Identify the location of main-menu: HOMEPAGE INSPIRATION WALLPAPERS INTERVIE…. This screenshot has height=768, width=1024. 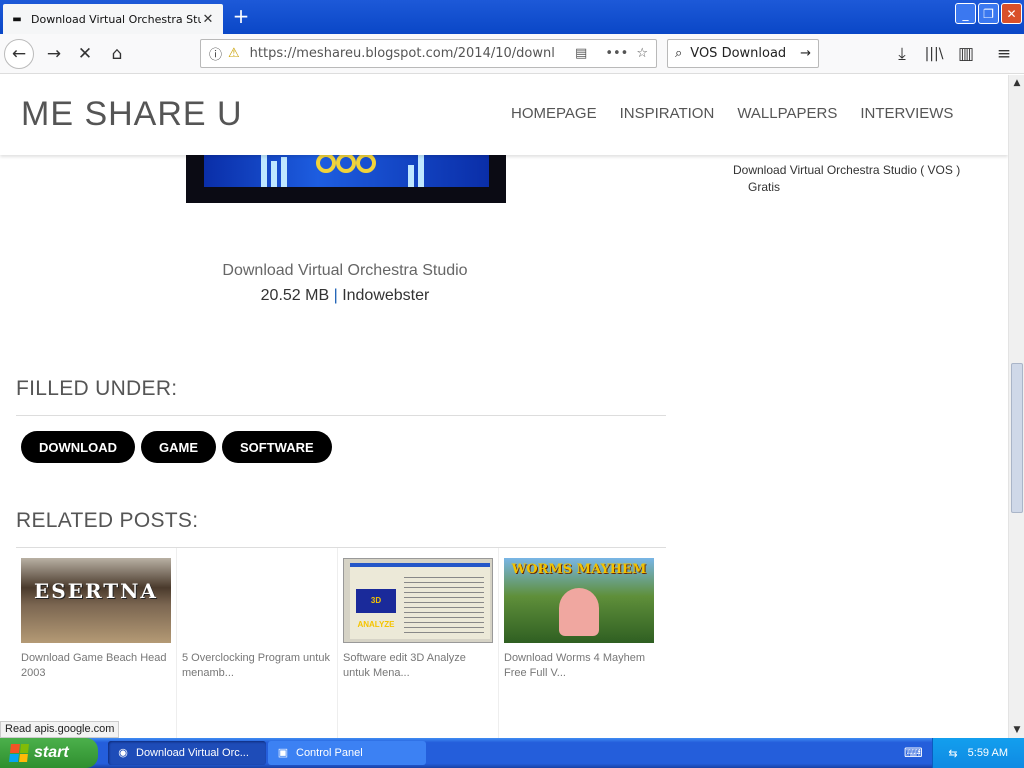
(732, 113).